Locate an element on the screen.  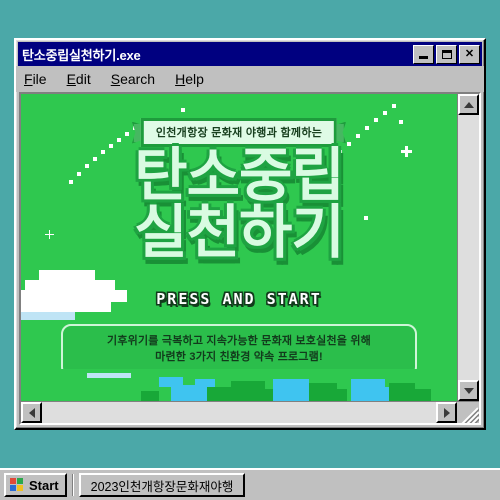
close-button: ✕ is located at coordinates (469, 54).